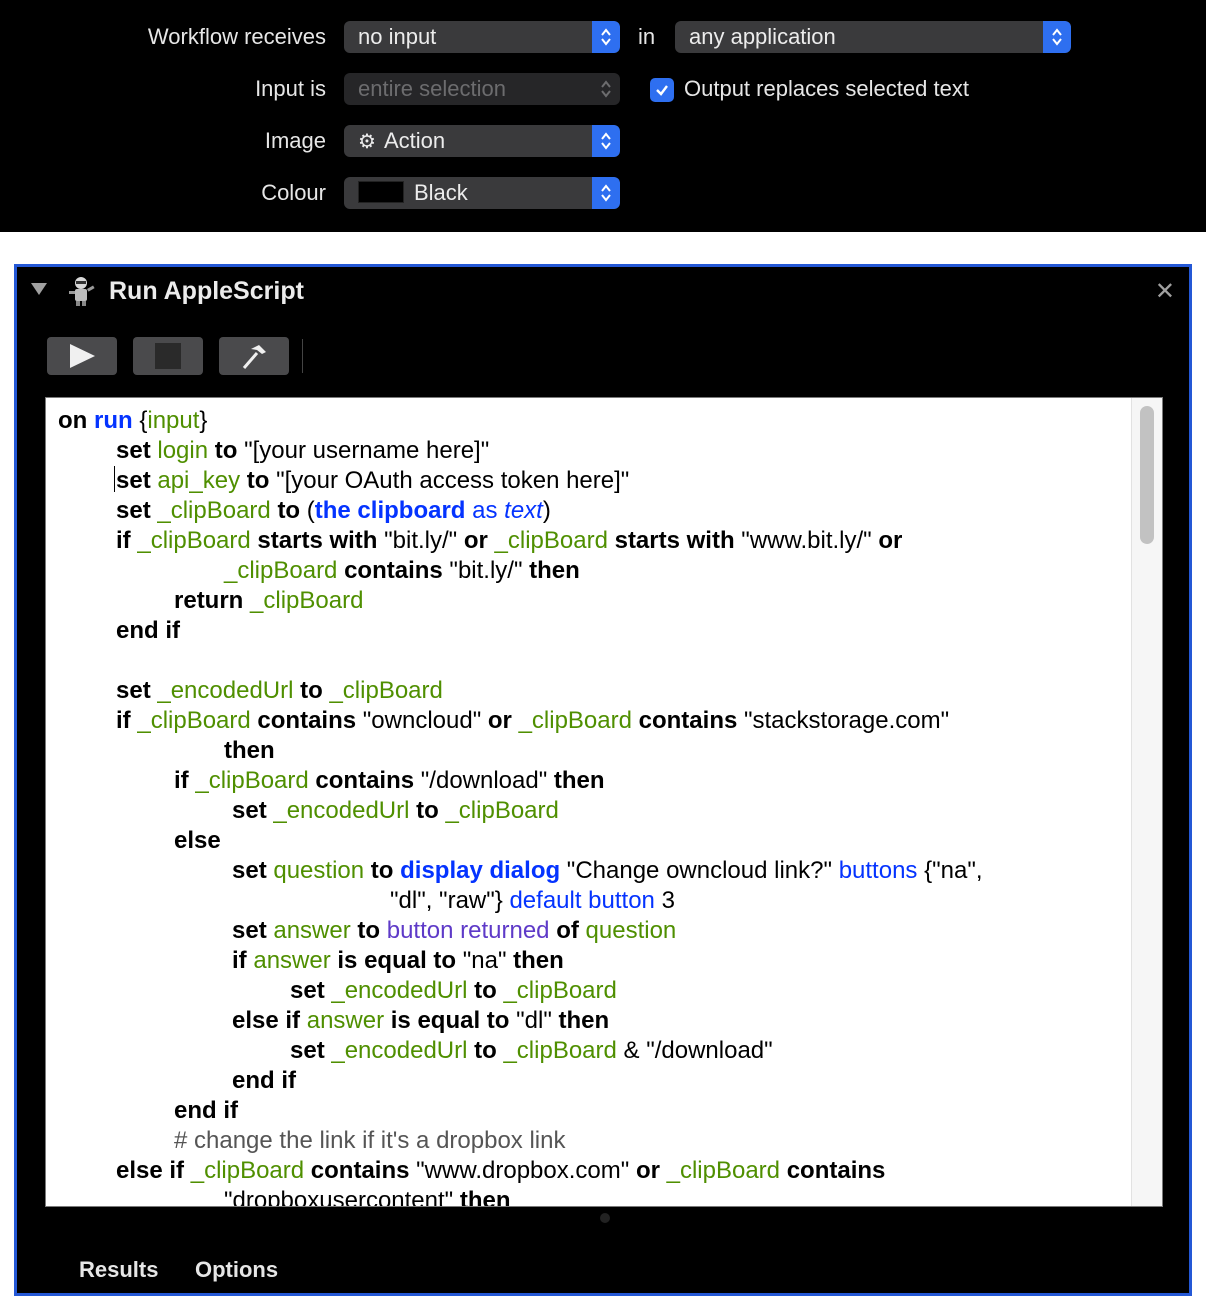 The image size is (1206, 1316). What do you see at coordinates (114, 479) in the screenshot?
I see `text-caret` at bounding box center [114, 479].